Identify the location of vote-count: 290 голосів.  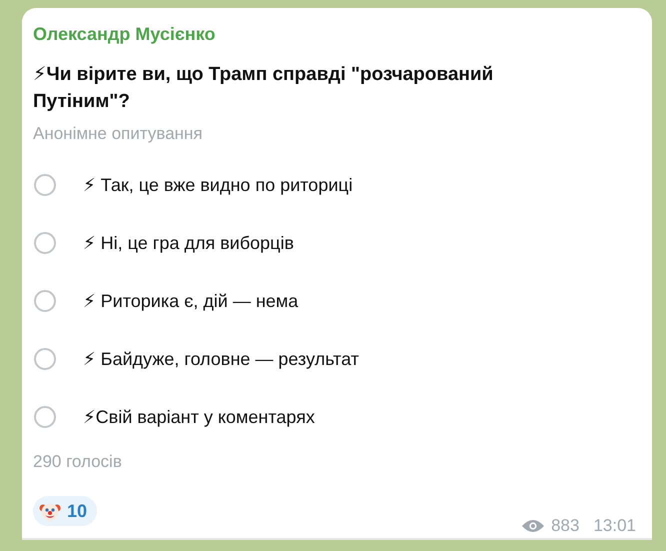
(78, 462).